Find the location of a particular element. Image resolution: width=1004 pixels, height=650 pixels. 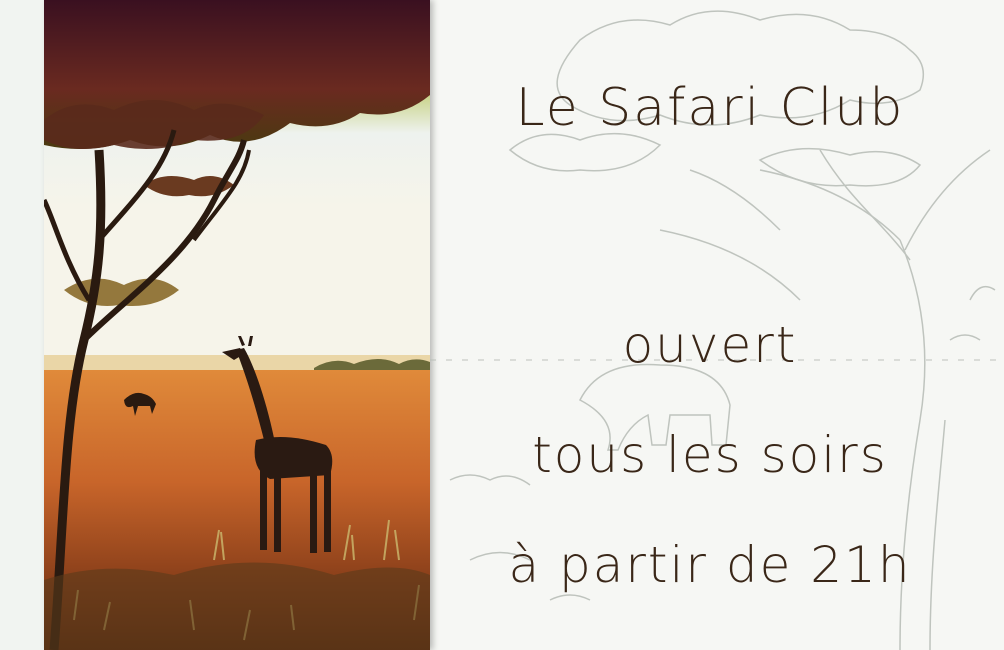

left-margin is located at coordinates (22, 325).